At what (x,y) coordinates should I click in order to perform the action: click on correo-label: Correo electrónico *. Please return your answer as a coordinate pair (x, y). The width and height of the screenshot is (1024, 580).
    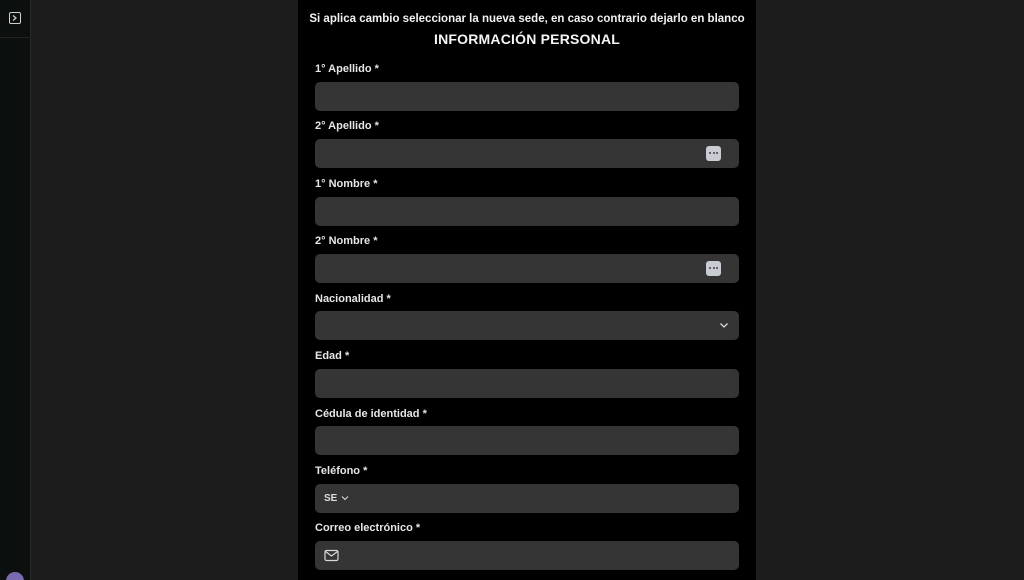
    Looking at the image, I should click on (368, 528).